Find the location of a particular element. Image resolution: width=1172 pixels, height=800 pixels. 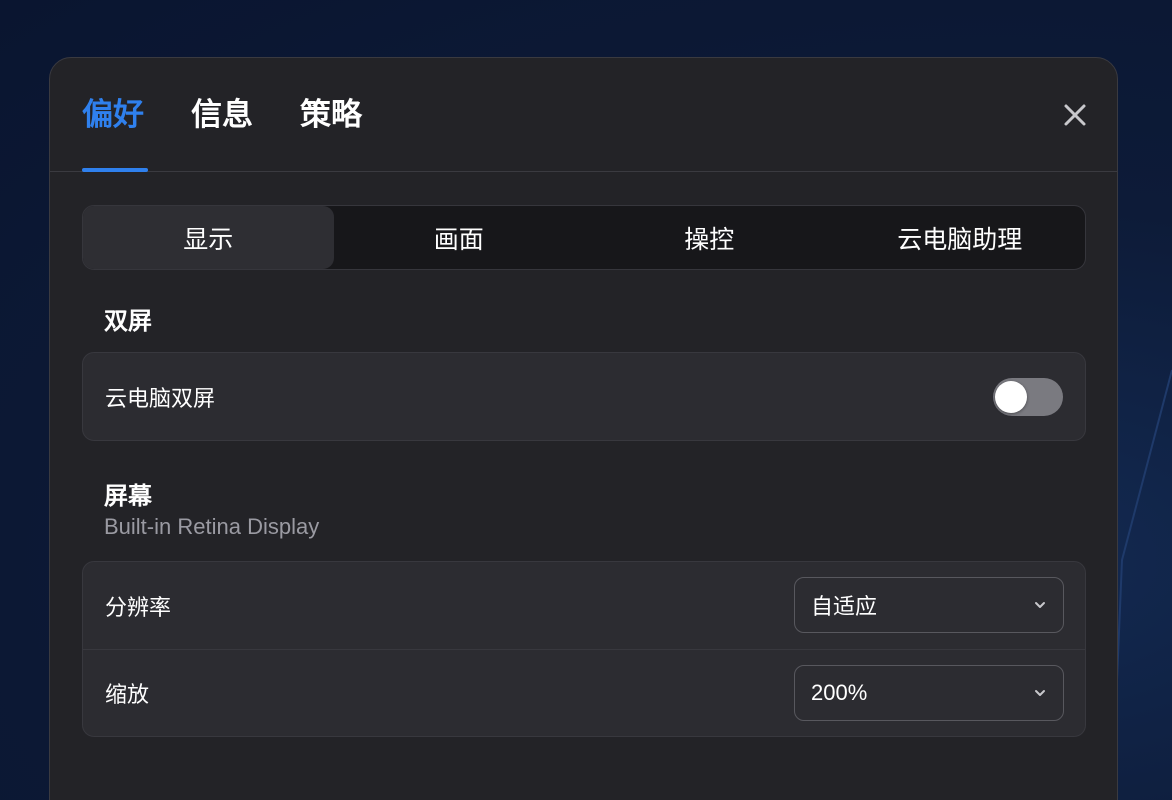

tab-info: 信息 is located at coordinates (222, 115).